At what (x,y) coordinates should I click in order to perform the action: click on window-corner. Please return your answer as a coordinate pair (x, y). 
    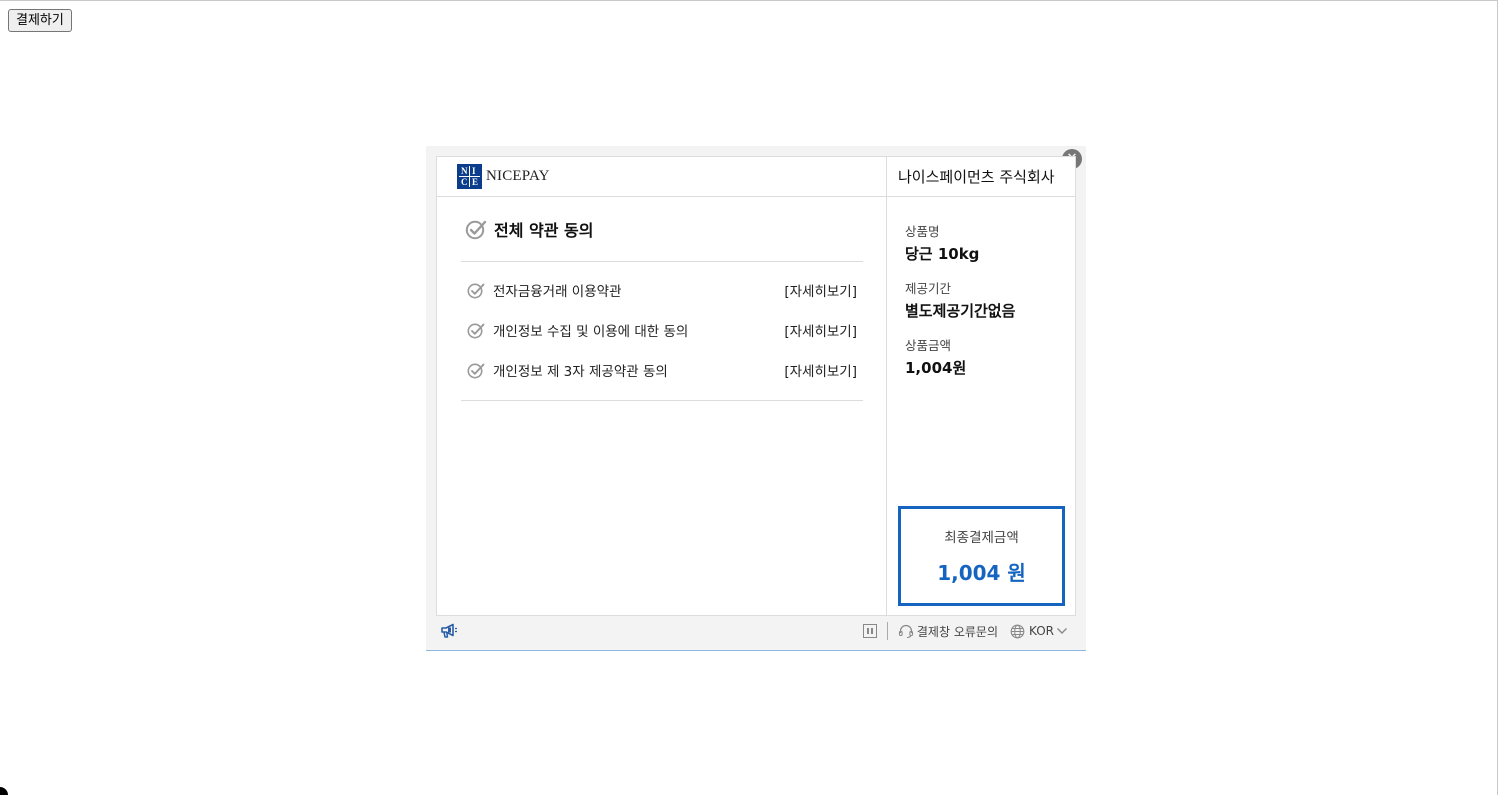
    Looking at the image, I should click on (4, 791).